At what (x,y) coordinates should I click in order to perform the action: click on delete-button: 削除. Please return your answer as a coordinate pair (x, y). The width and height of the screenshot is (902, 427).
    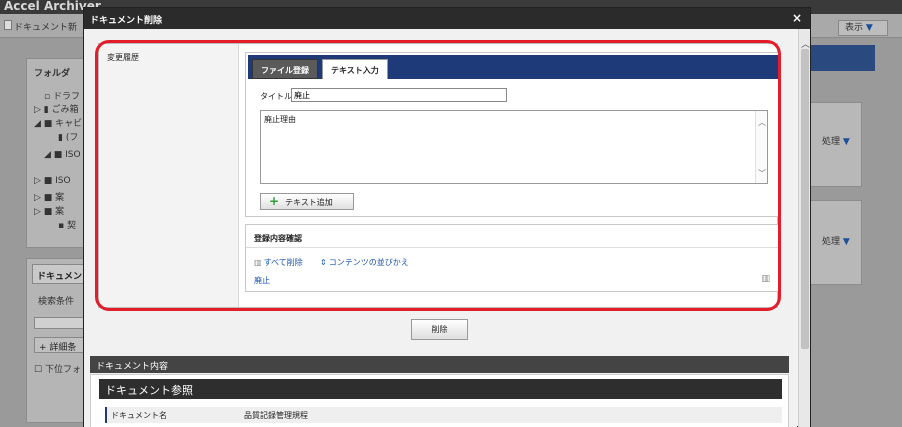
    Looking at the image, I should click on (439, 329).